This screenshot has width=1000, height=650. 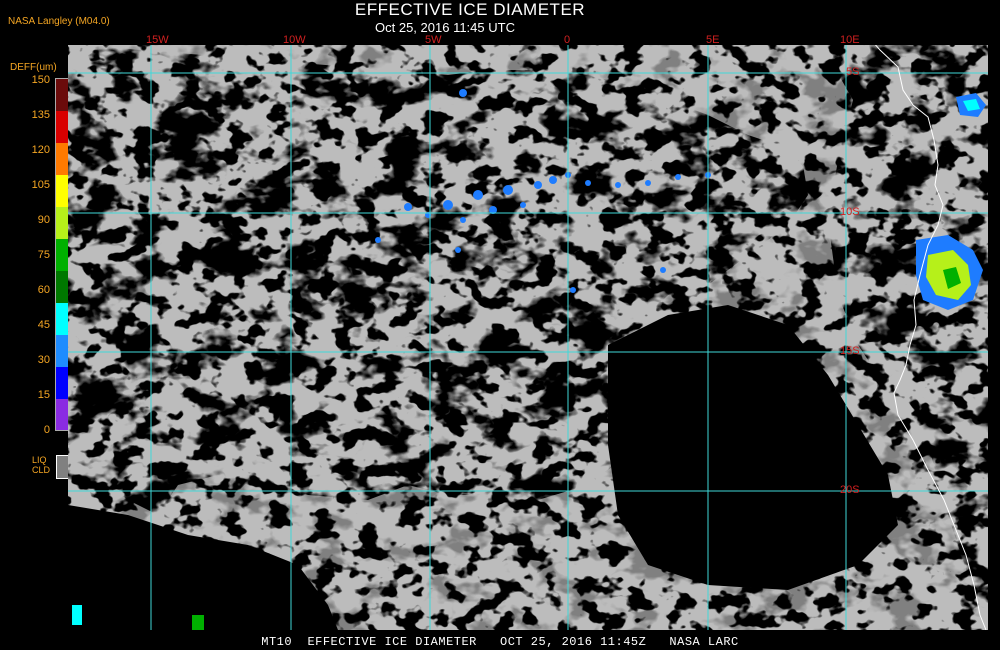 I want to click on legend-tick-label: 150, so click(x=40, y=80).